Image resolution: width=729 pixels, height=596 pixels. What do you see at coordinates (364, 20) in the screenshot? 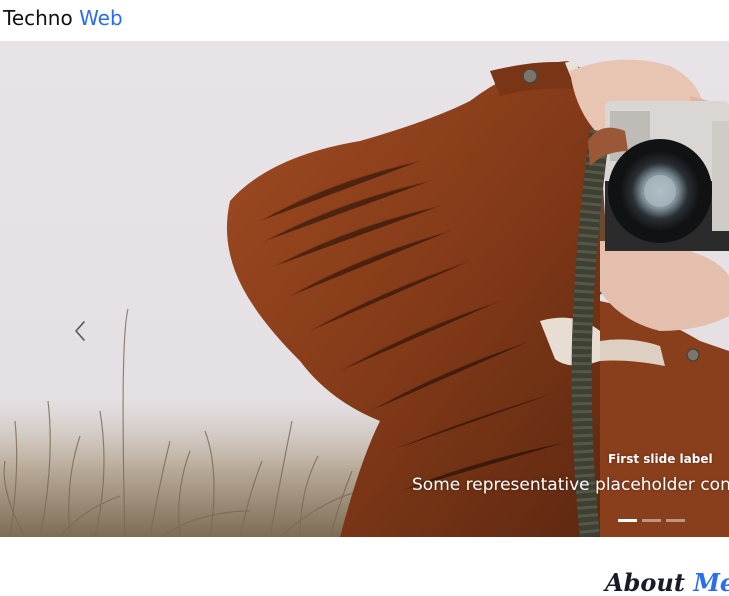
I see `navbar: Techno Web` at bounding box center [364, 20].